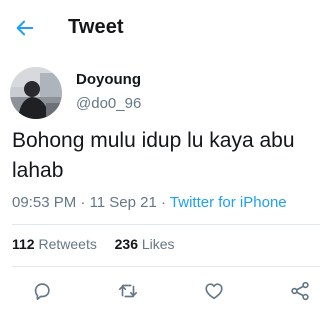 The width and height of the screenshot is (320, 320). Describe the element at coordinates (158, 244) in the screenshot. I see `likes-label: Likes` at that location.